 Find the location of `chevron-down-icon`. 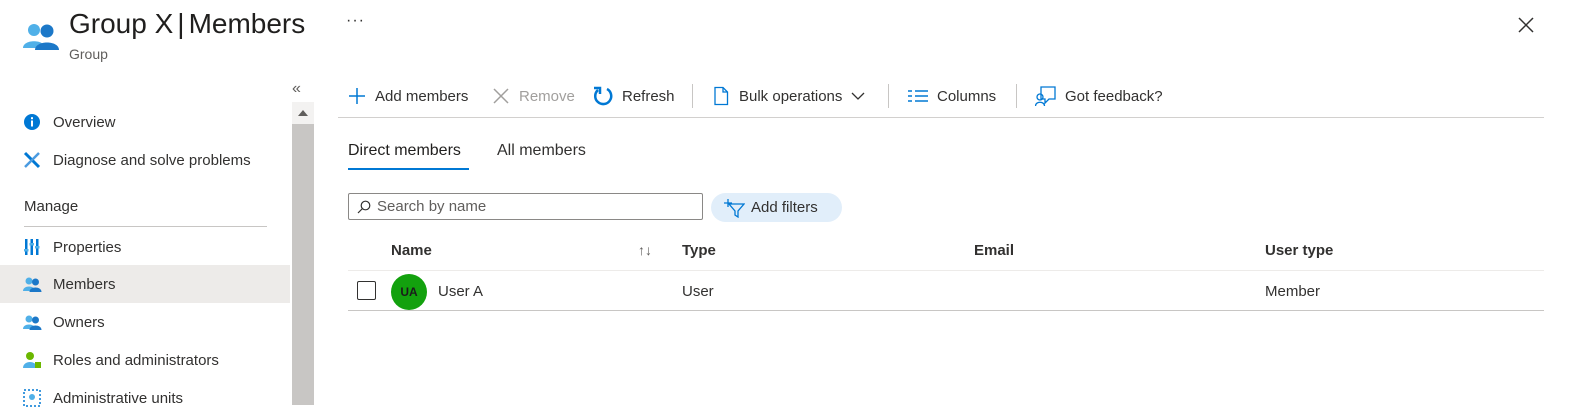

chevron-down-icon is located at coordinates (858, 96).